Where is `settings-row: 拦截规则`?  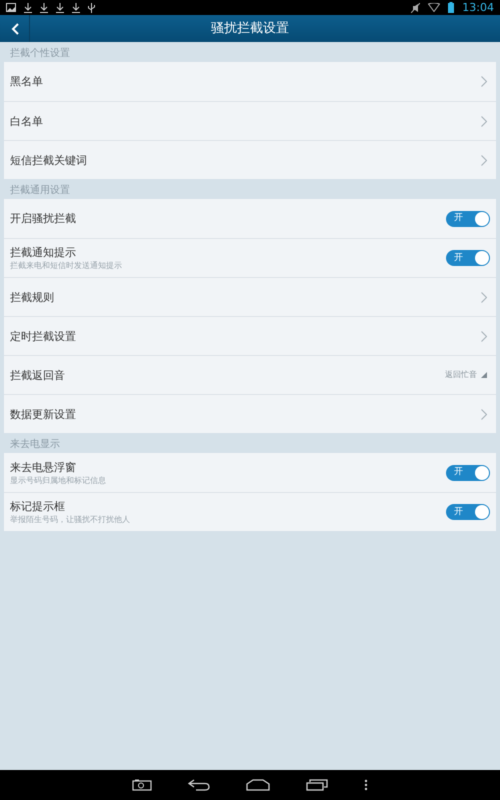 settings-row: 拦截规则 is located at coordinates (250, 296).